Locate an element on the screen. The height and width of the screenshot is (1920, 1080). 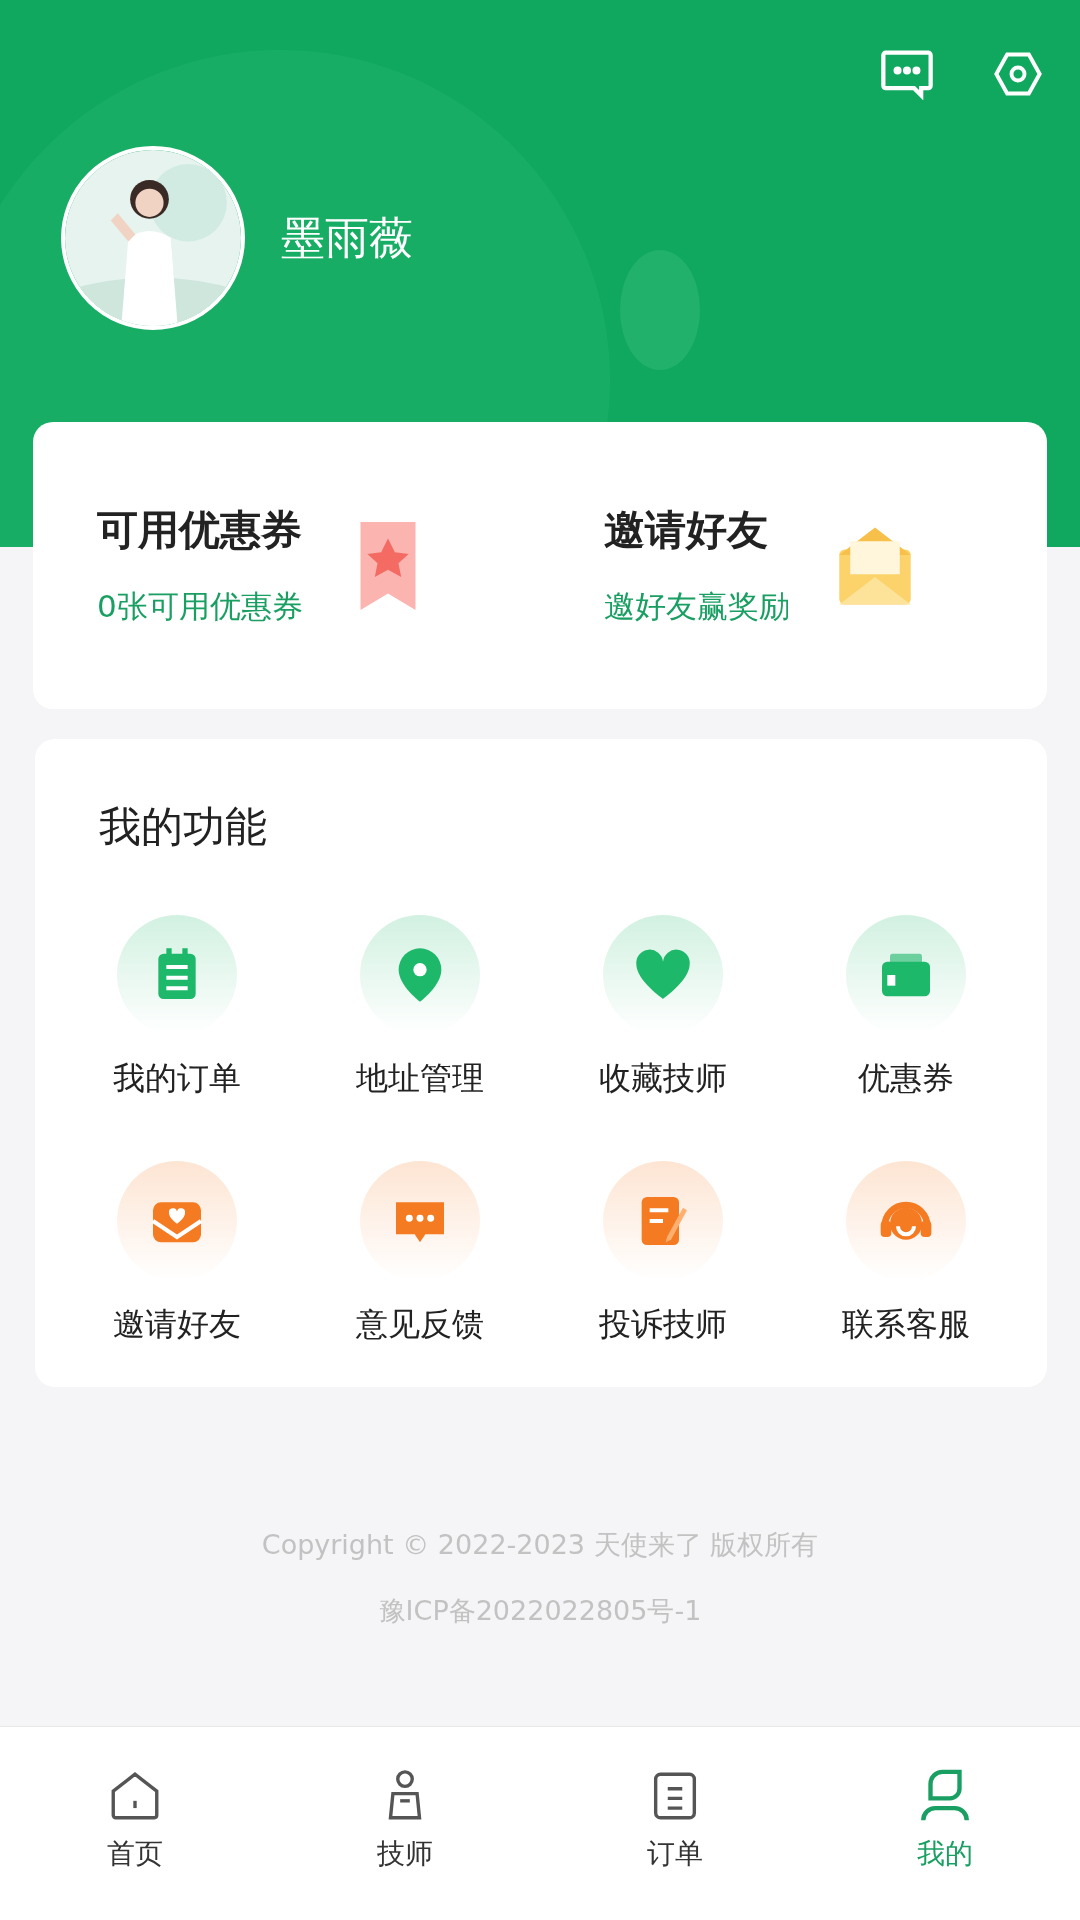
feature-label: 投诉技师 is located at coordinates (662, 1325).